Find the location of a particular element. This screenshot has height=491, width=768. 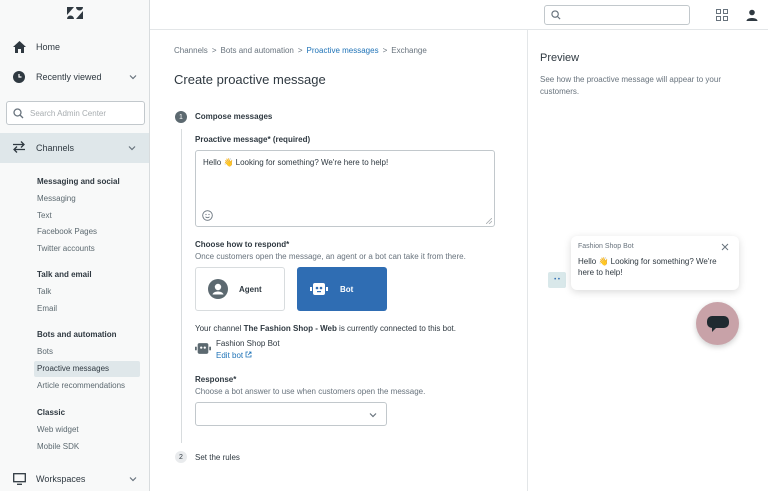

preview-bot-name: Fashion Shop Bot is located at coordinates (606, 246).